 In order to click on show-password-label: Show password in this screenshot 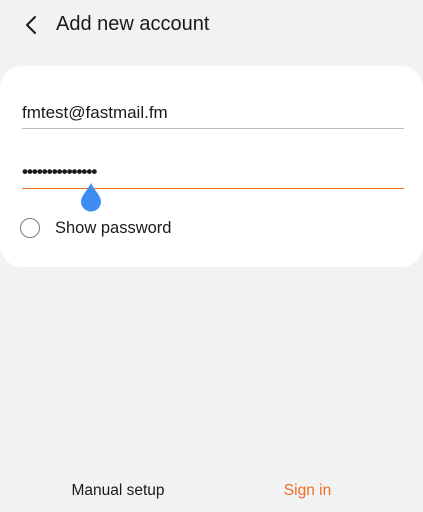, I will do `click(113, 227)`.